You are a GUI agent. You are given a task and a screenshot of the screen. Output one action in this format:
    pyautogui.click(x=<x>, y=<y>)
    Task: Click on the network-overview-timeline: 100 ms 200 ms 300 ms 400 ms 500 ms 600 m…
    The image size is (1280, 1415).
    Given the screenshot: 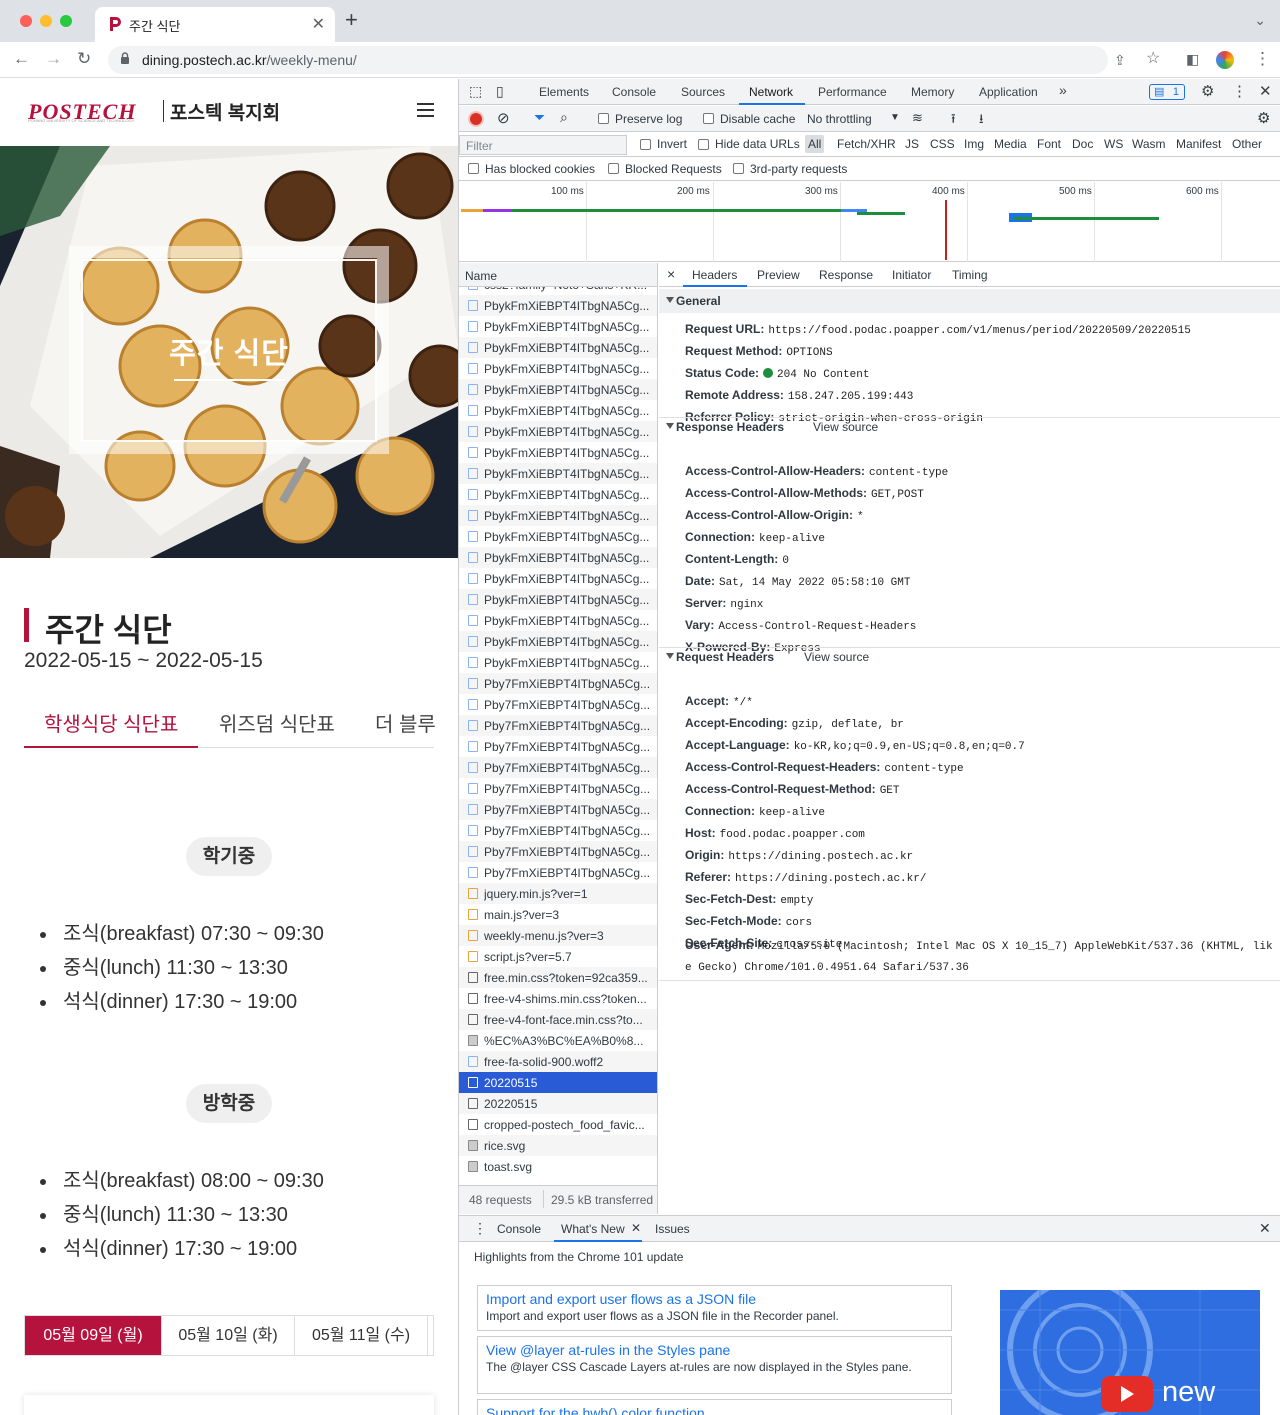 What is the action you would take?
    pyautogui.click(x=869, y=222)
    